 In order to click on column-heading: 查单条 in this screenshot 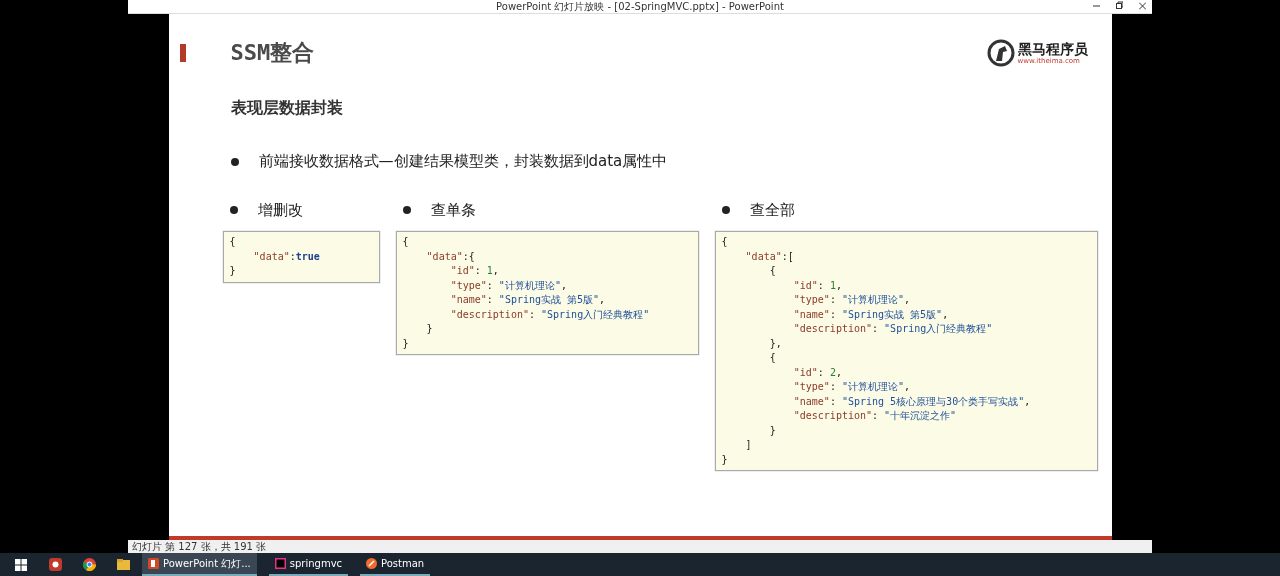, I will do `click(453, 210)`.